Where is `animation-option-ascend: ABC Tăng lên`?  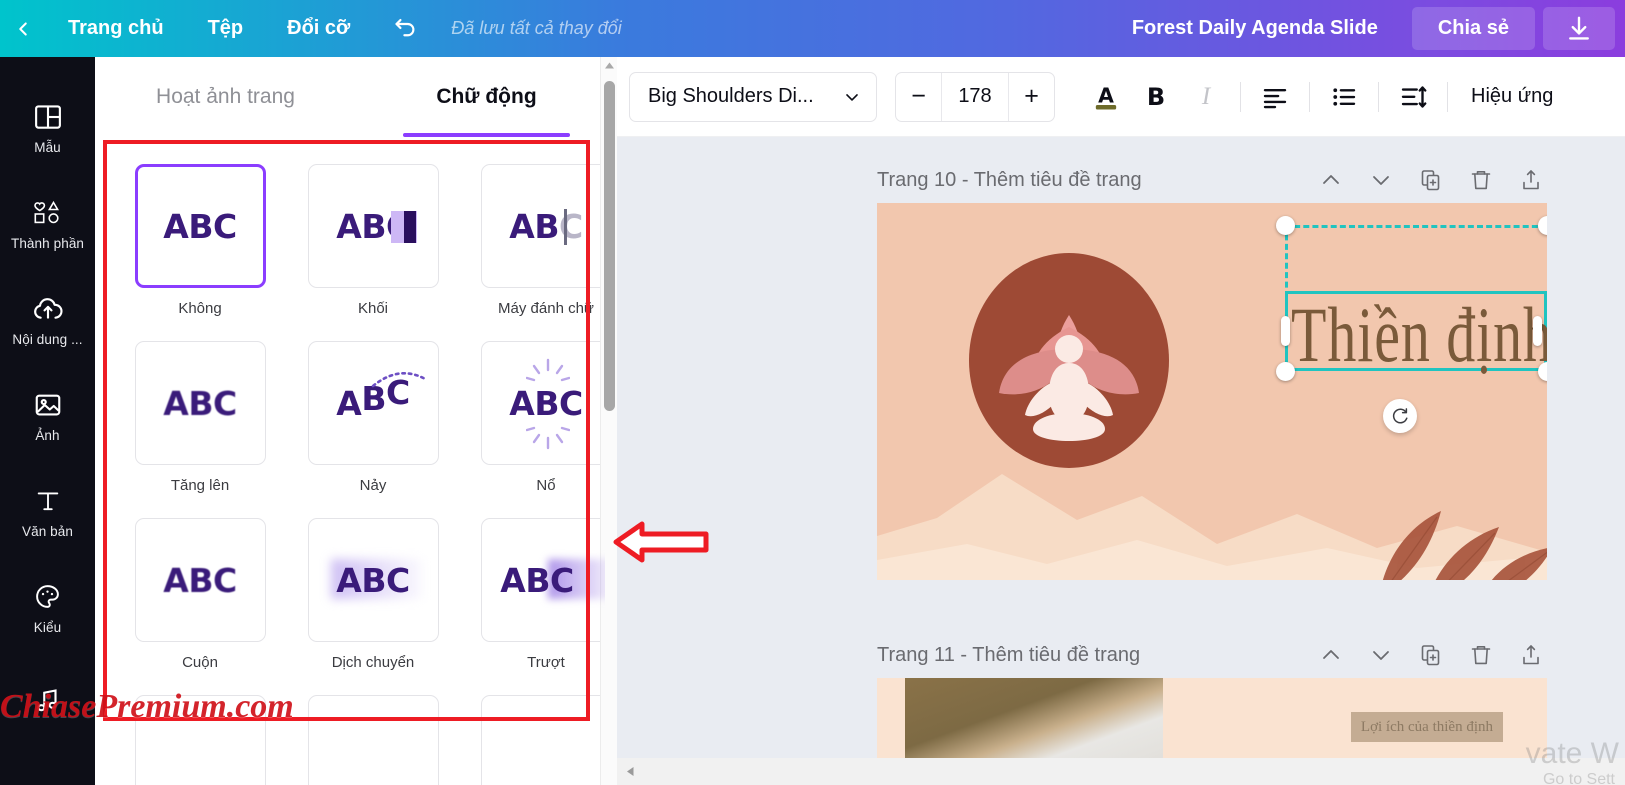 animation-option-ascend: ABC Tăng lên is located at coordinates (200, 429).